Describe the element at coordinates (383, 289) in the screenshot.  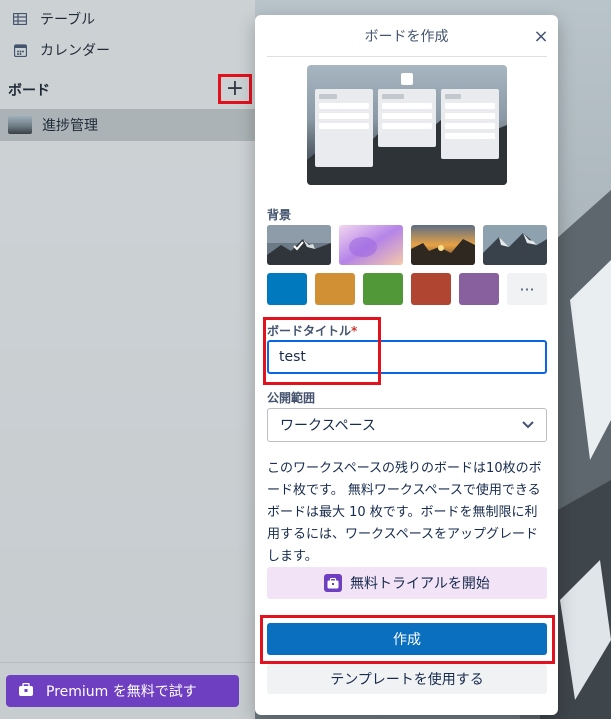
I see `background-color-green` at that location.